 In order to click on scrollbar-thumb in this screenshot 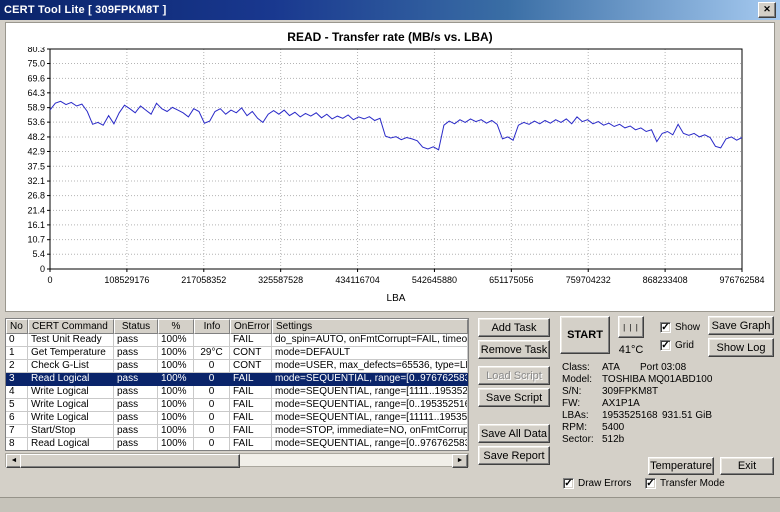, I will do `click(130, 461)`.